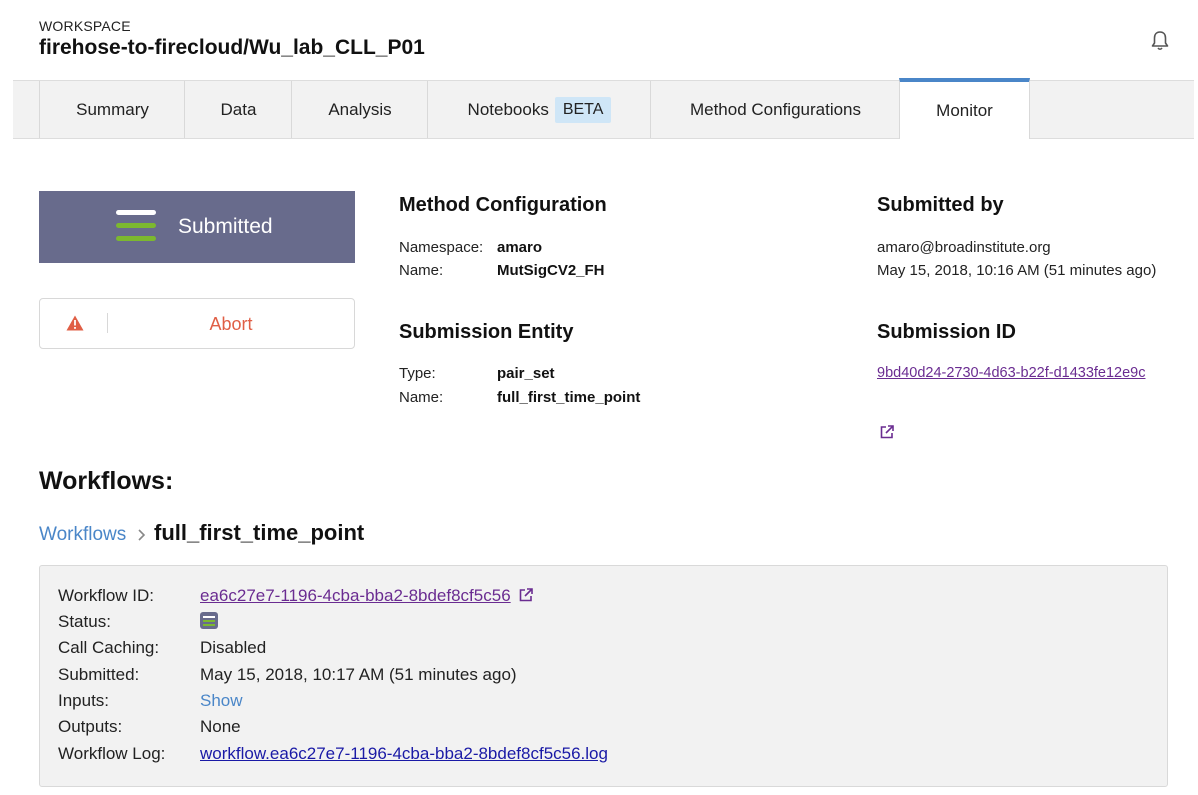 This screenshot has width=1198, height=795. I want to click on submitted-label: Submitted:, so click(99, 674).